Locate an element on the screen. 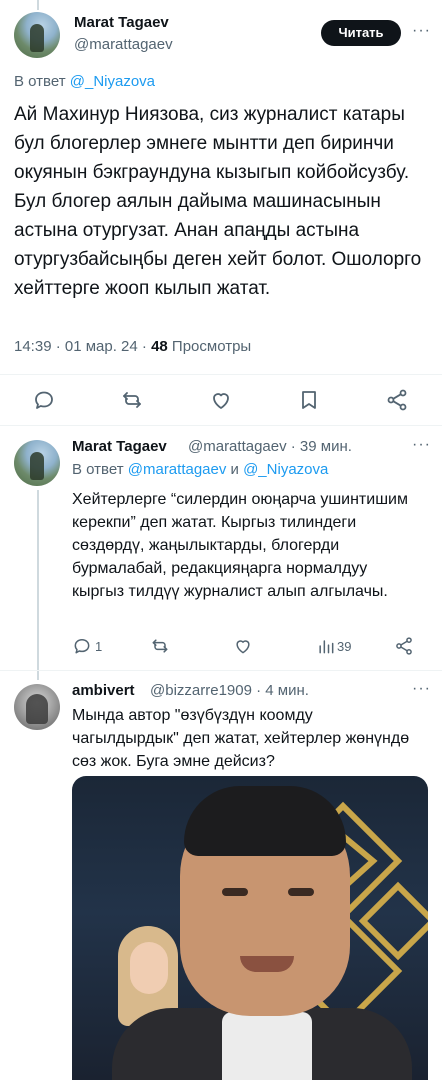 The height and width of the screenshot is (1080, 442). author-handle-time: @bizzarre1909 · 4 мин. is located at coordinates (229, 690).